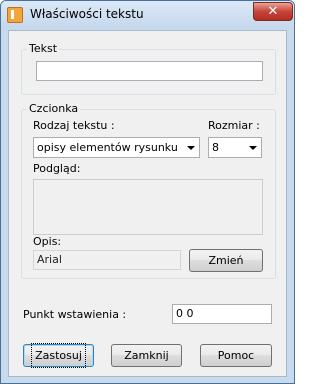  Describe the element at coordinates (148, 207) in the screenshot. I see `font-preview-box` at that location.